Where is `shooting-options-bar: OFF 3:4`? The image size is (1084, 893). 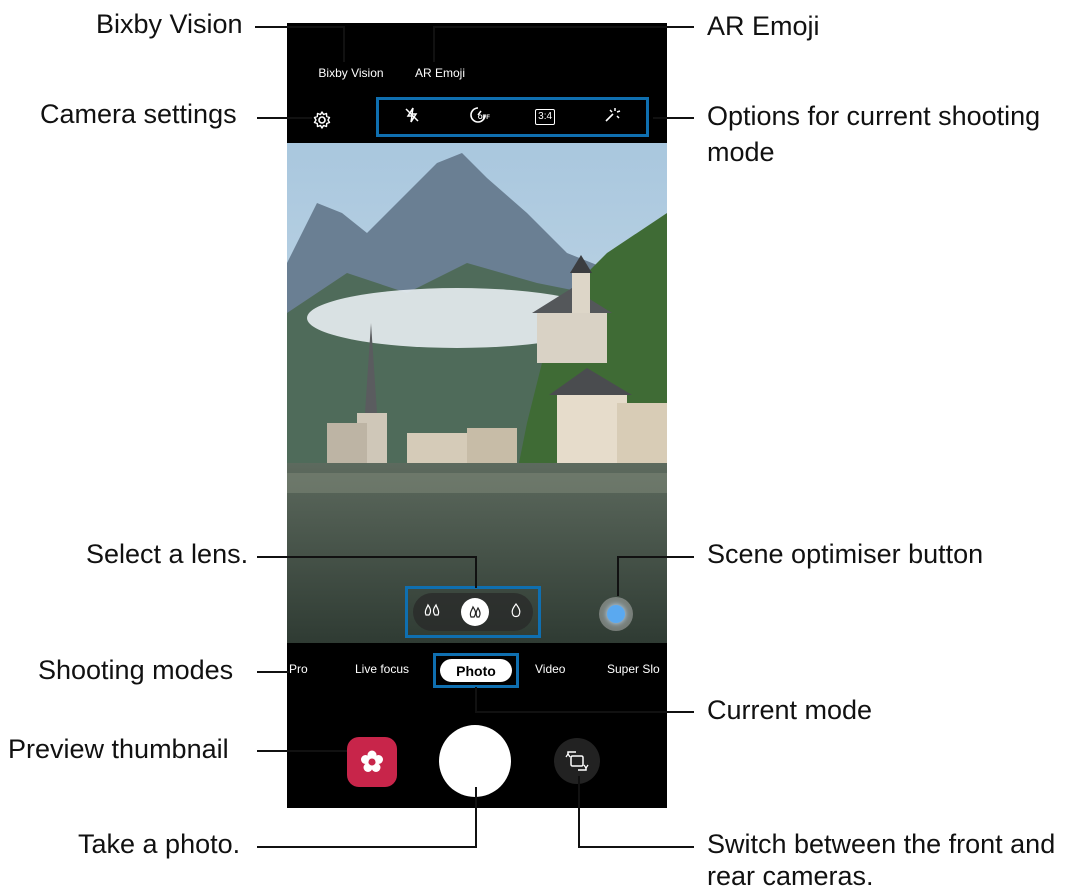
shooting-options-bar: OFF 3:4 is located at coordinates (512, 117).